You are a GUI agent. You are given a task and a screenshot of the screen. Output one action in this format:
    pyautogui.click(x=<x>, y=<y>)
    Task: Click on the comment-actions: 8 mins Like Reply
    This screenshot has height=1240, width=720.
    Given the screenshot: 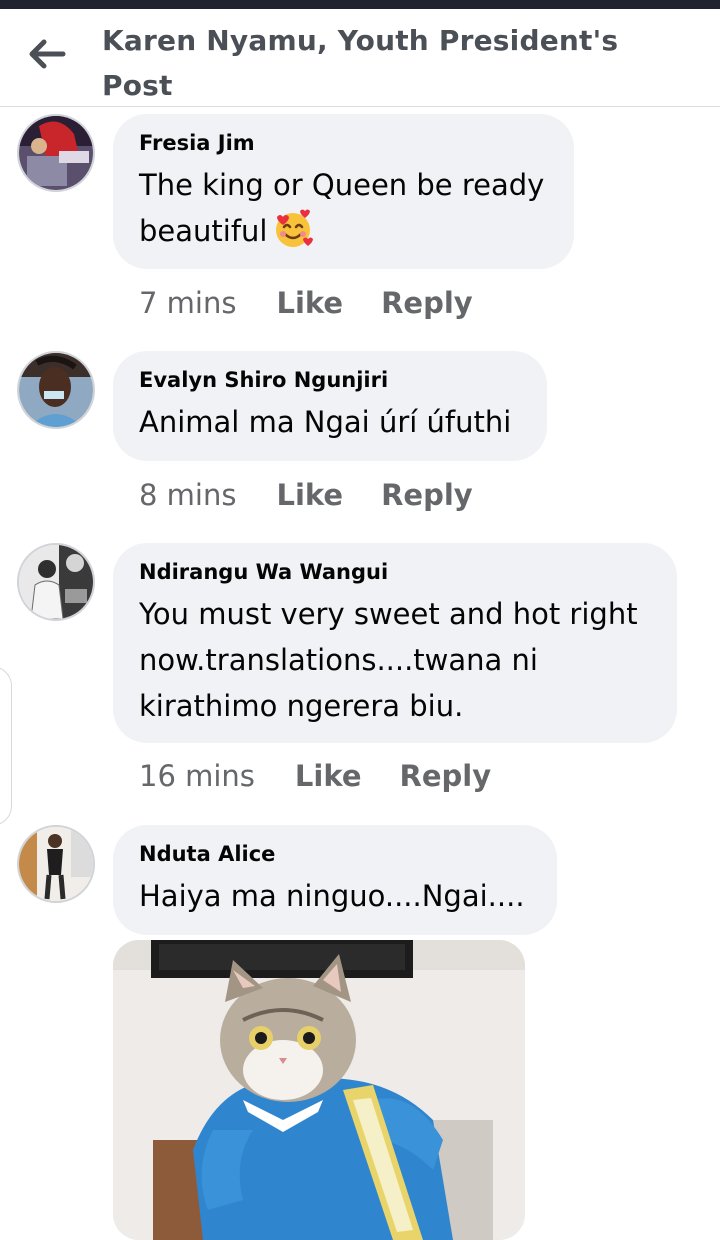 What is the action you would take?
    pyautogui.click(x=306, y=495)
    